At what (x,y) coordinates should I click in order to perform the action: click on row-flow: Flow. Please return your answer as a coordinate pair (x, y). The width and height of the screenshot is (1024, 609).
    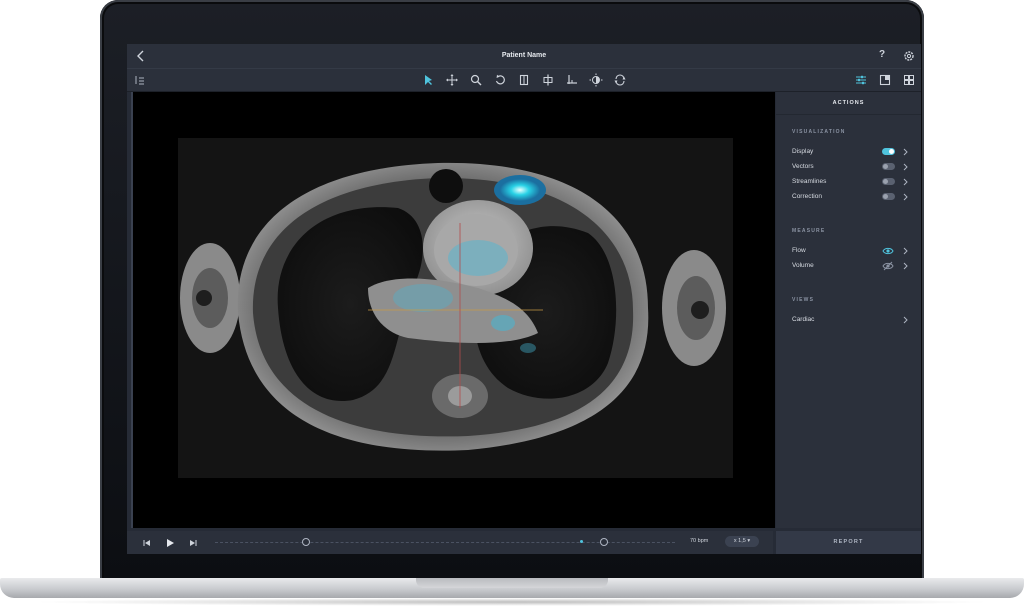
    Looking at the image, I should click on (851, 251).